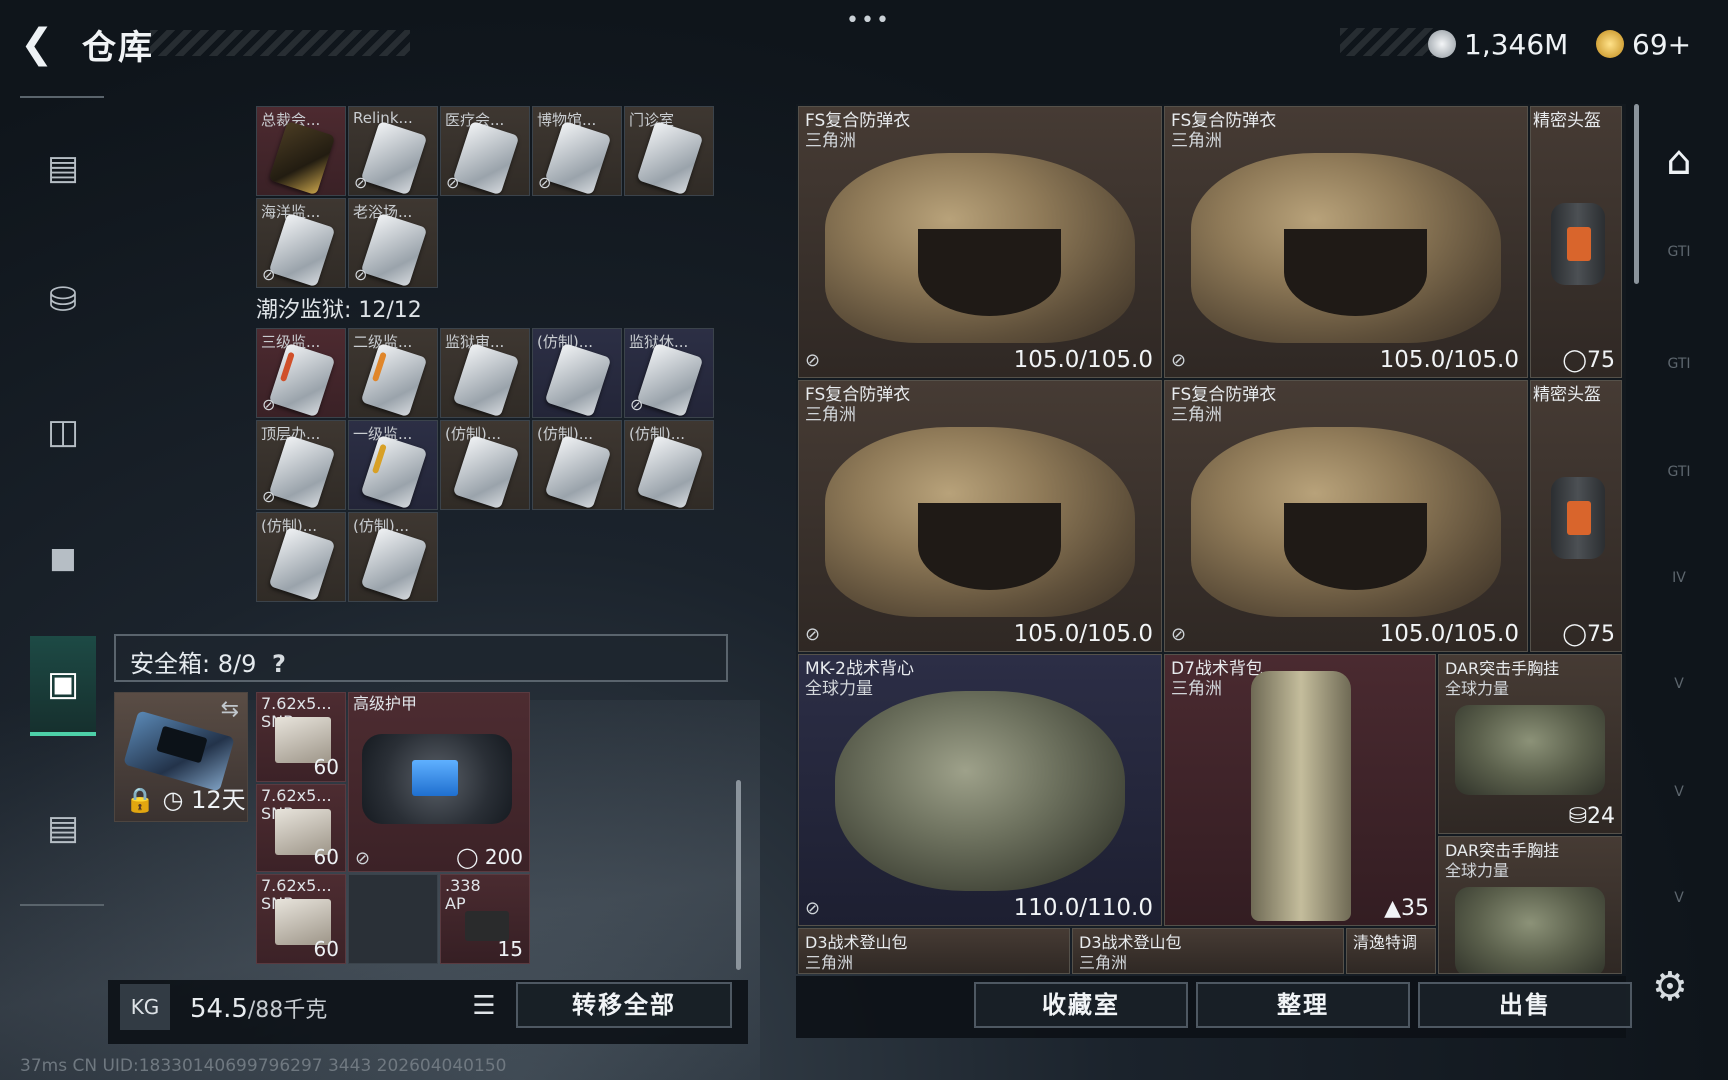 This screenshot has height=1080, width=1728. What do you see at coordinates (485, 919) in the screenshot?
I see `ammo-item: .338 AP 15` at bounding box center [485, 919].